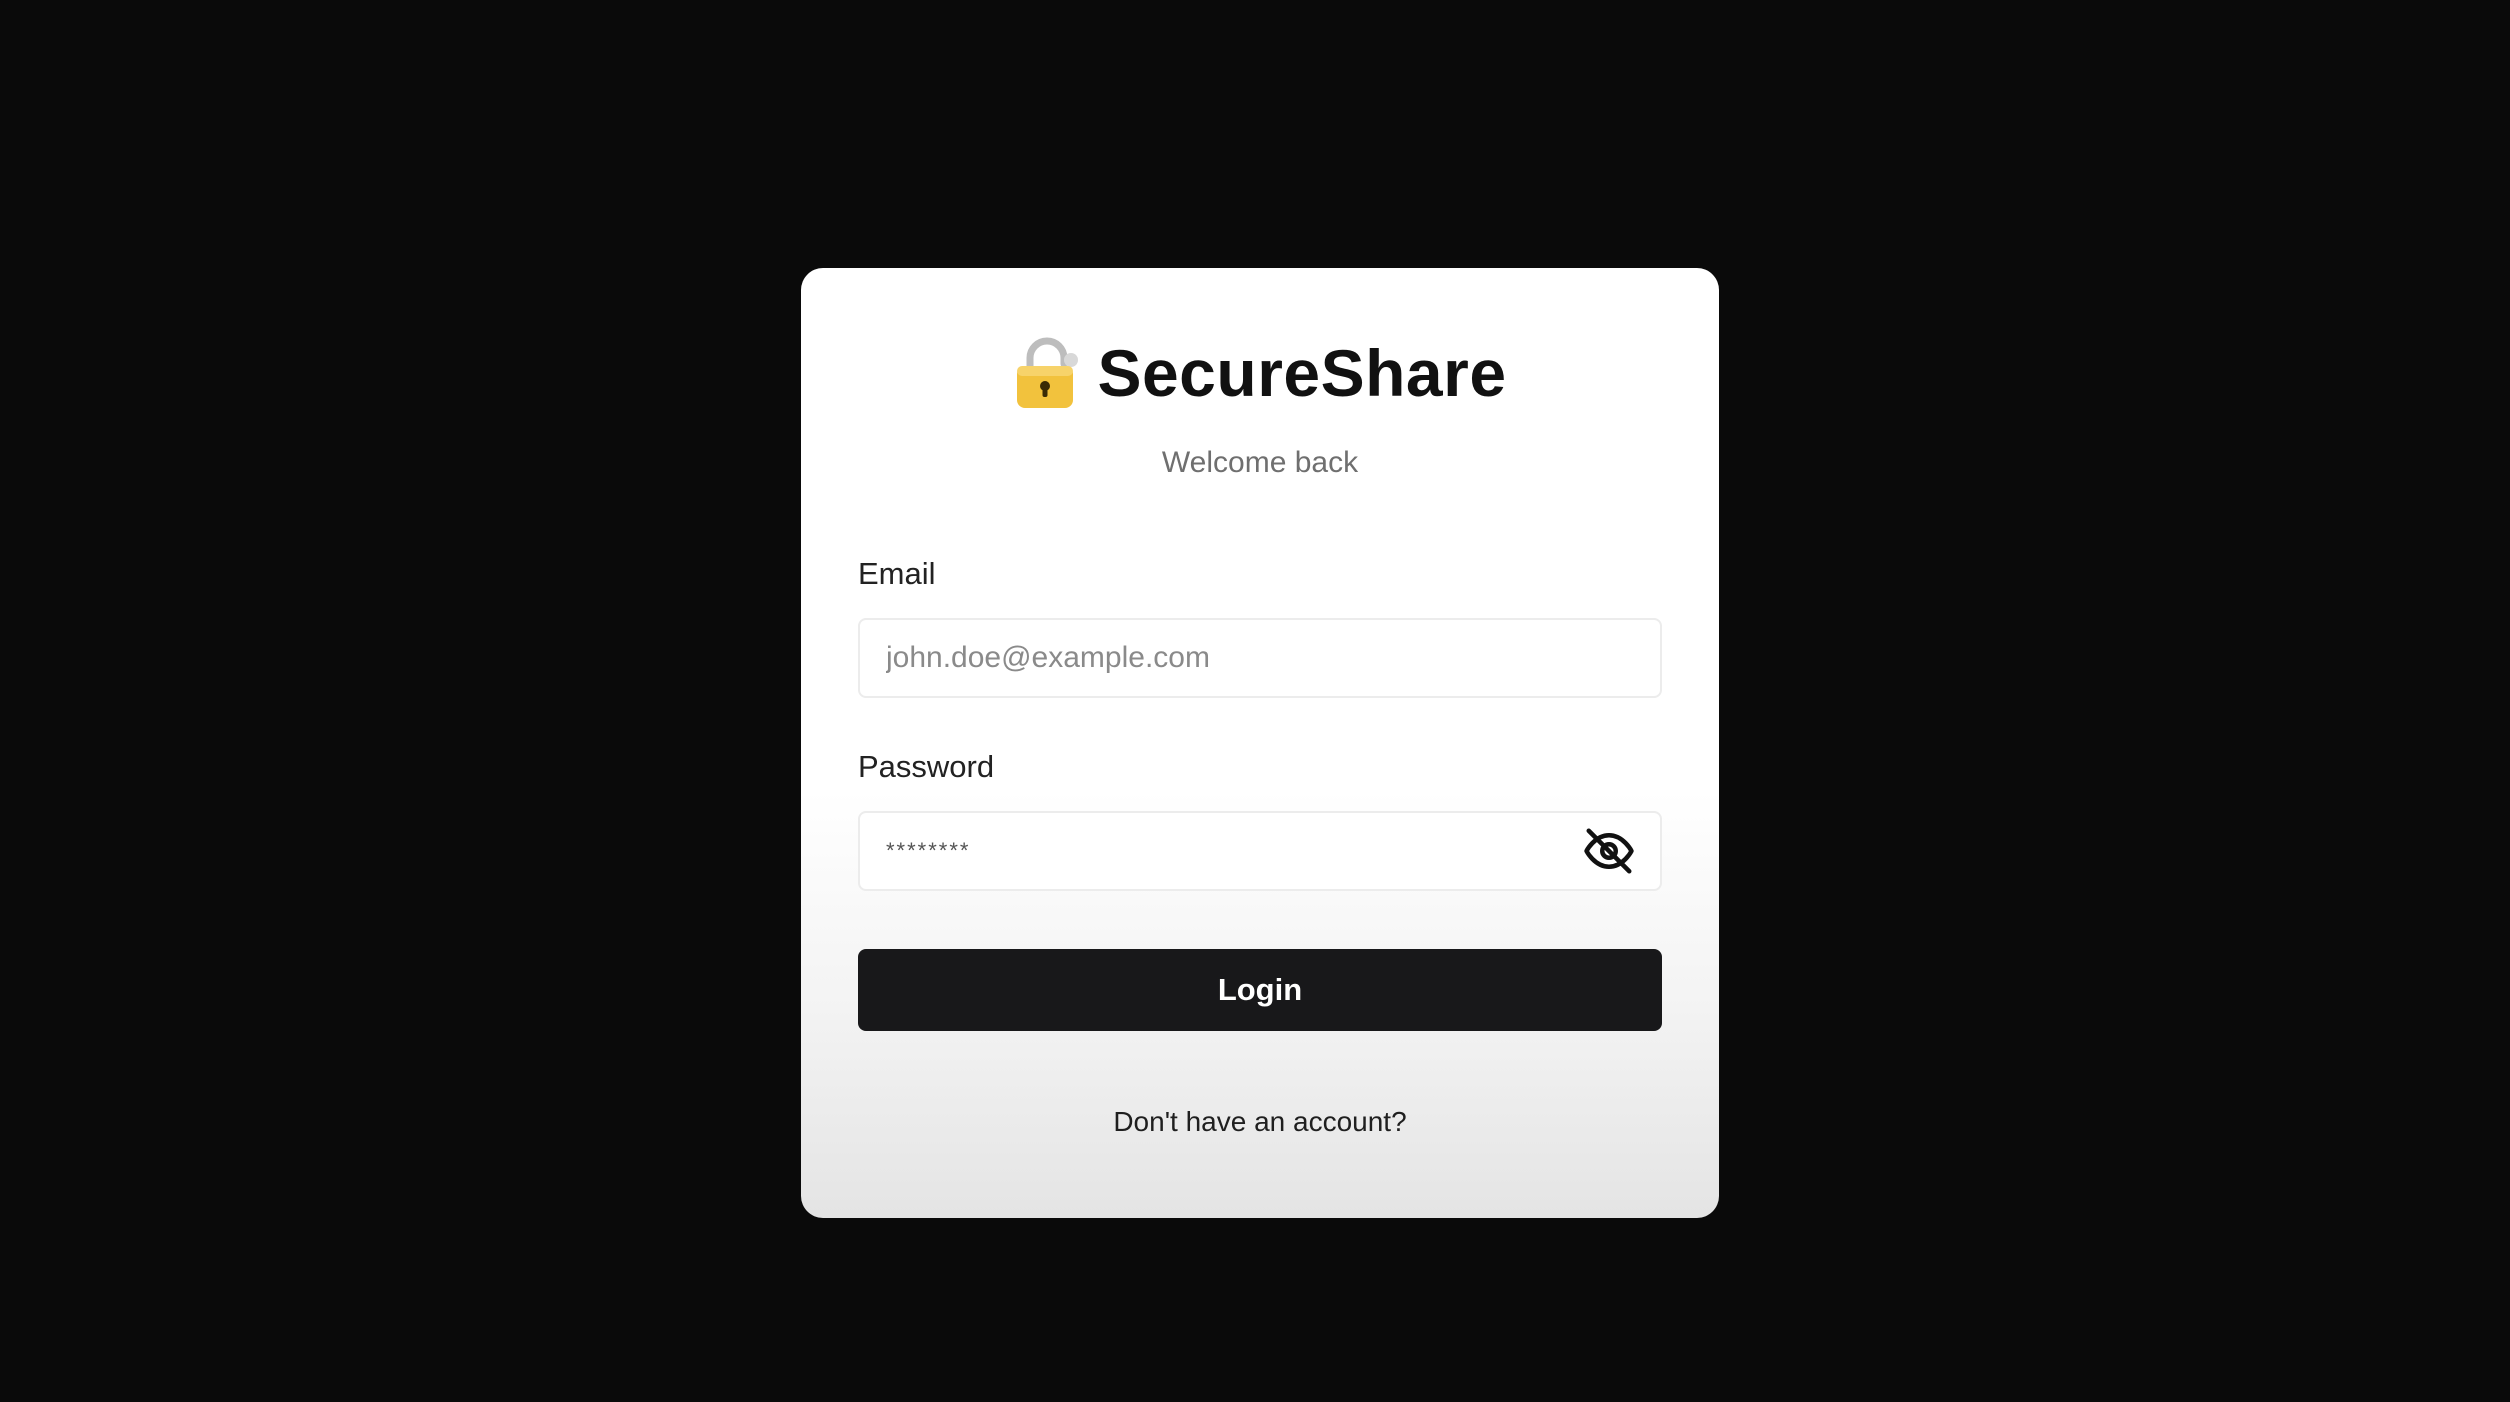 The height and width of the screenshot is (1402, 2510). I want to click on brand-header: SecureShare, so click(1260, 373).